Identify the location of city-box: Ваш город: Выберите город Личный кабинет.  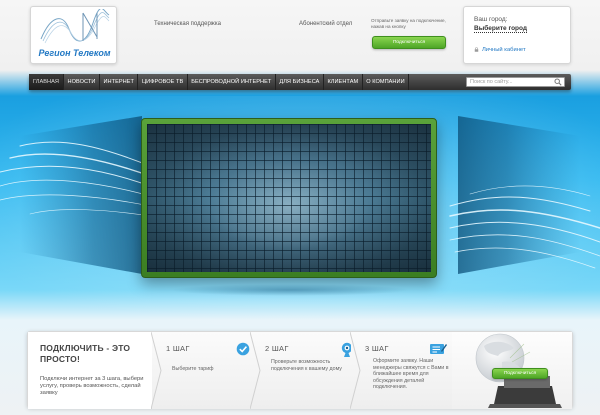
(517, 35).